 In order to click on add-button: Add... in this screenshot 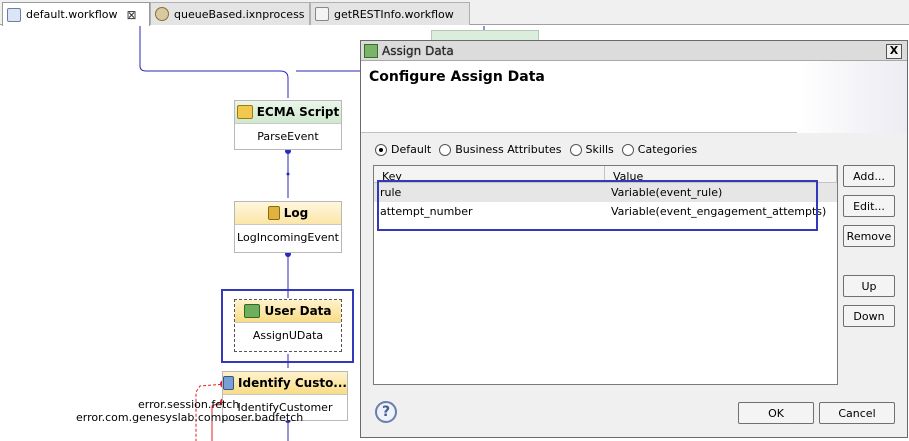, I will do `click(869, 176)`.